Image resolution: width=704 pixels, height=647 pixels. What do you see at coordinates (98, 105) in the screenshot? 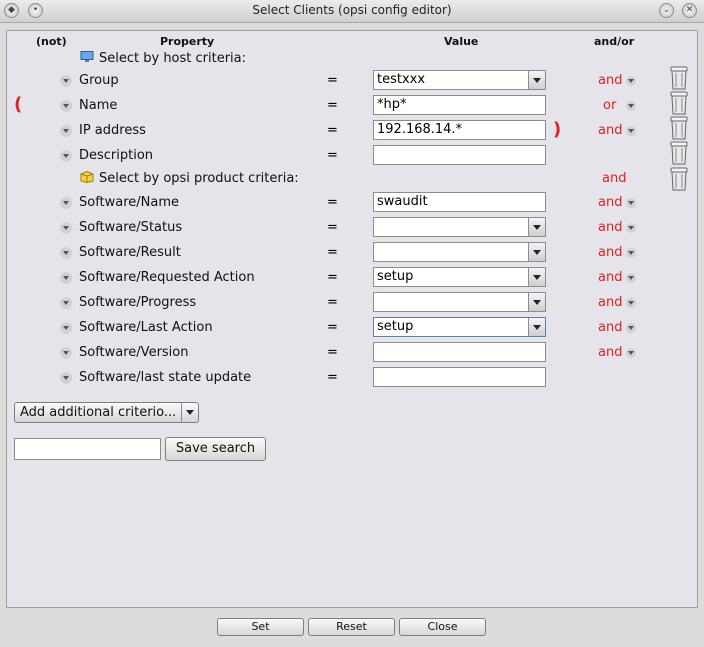
I see `property-label: Name` at bounding box center [98, 105].